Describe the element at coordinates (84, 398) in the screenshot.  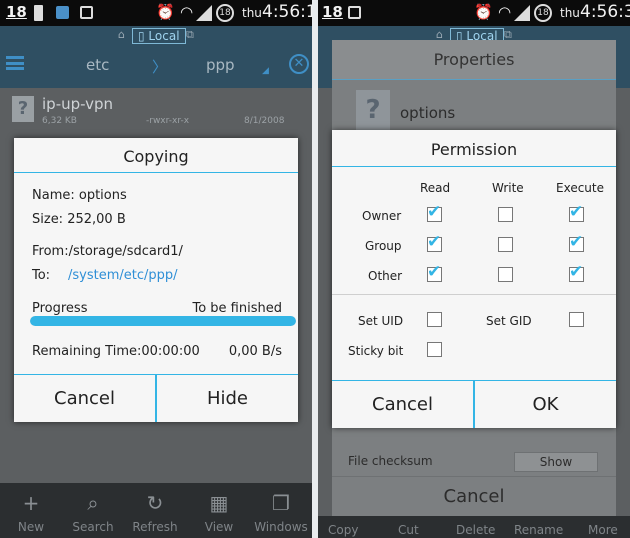
I see `cancel-button: Cancel` at that location.